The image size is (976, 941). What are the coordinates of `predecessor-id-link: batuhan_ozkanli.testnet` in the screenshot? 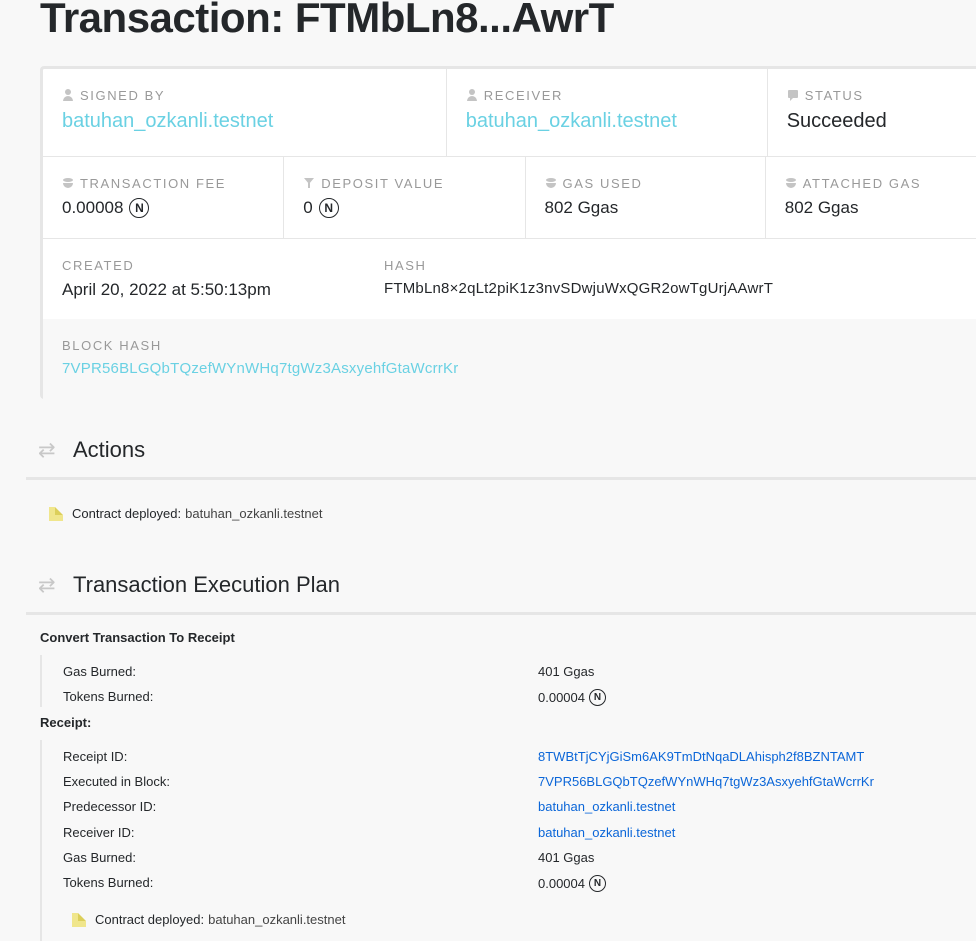 It's located at (606, 806).